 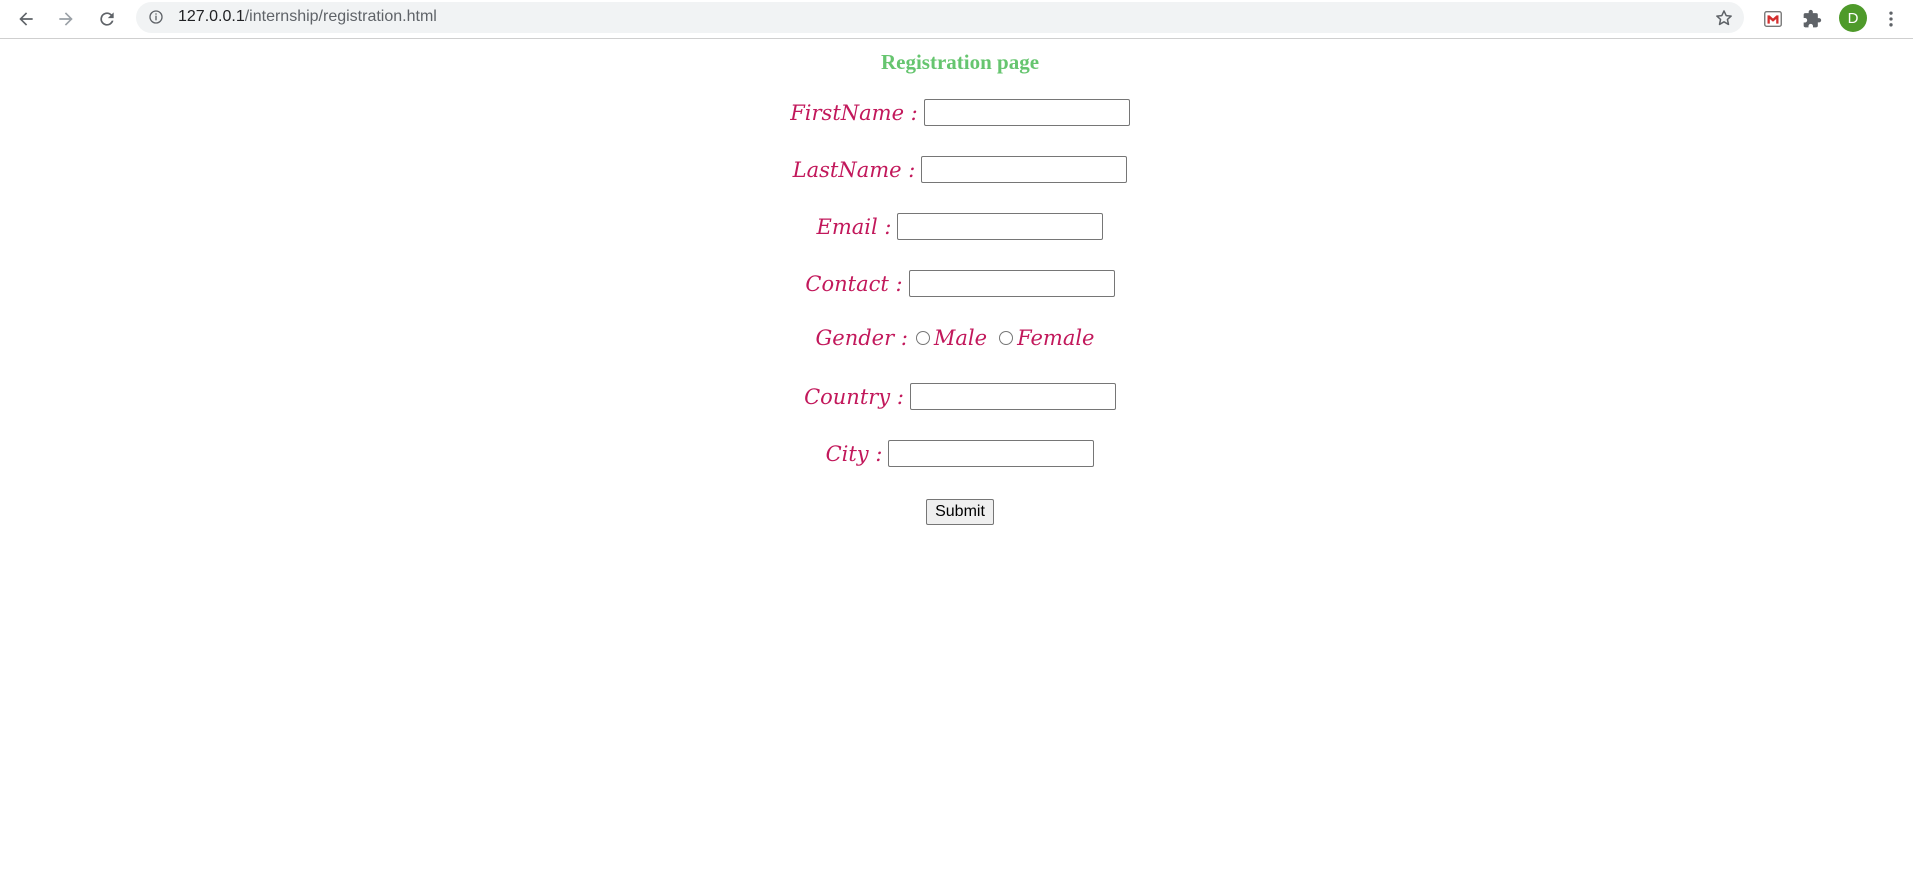 I want to click on browser-toolbar: 127.0.0.1/internship/registration.html D, so click(x=956, y=19).